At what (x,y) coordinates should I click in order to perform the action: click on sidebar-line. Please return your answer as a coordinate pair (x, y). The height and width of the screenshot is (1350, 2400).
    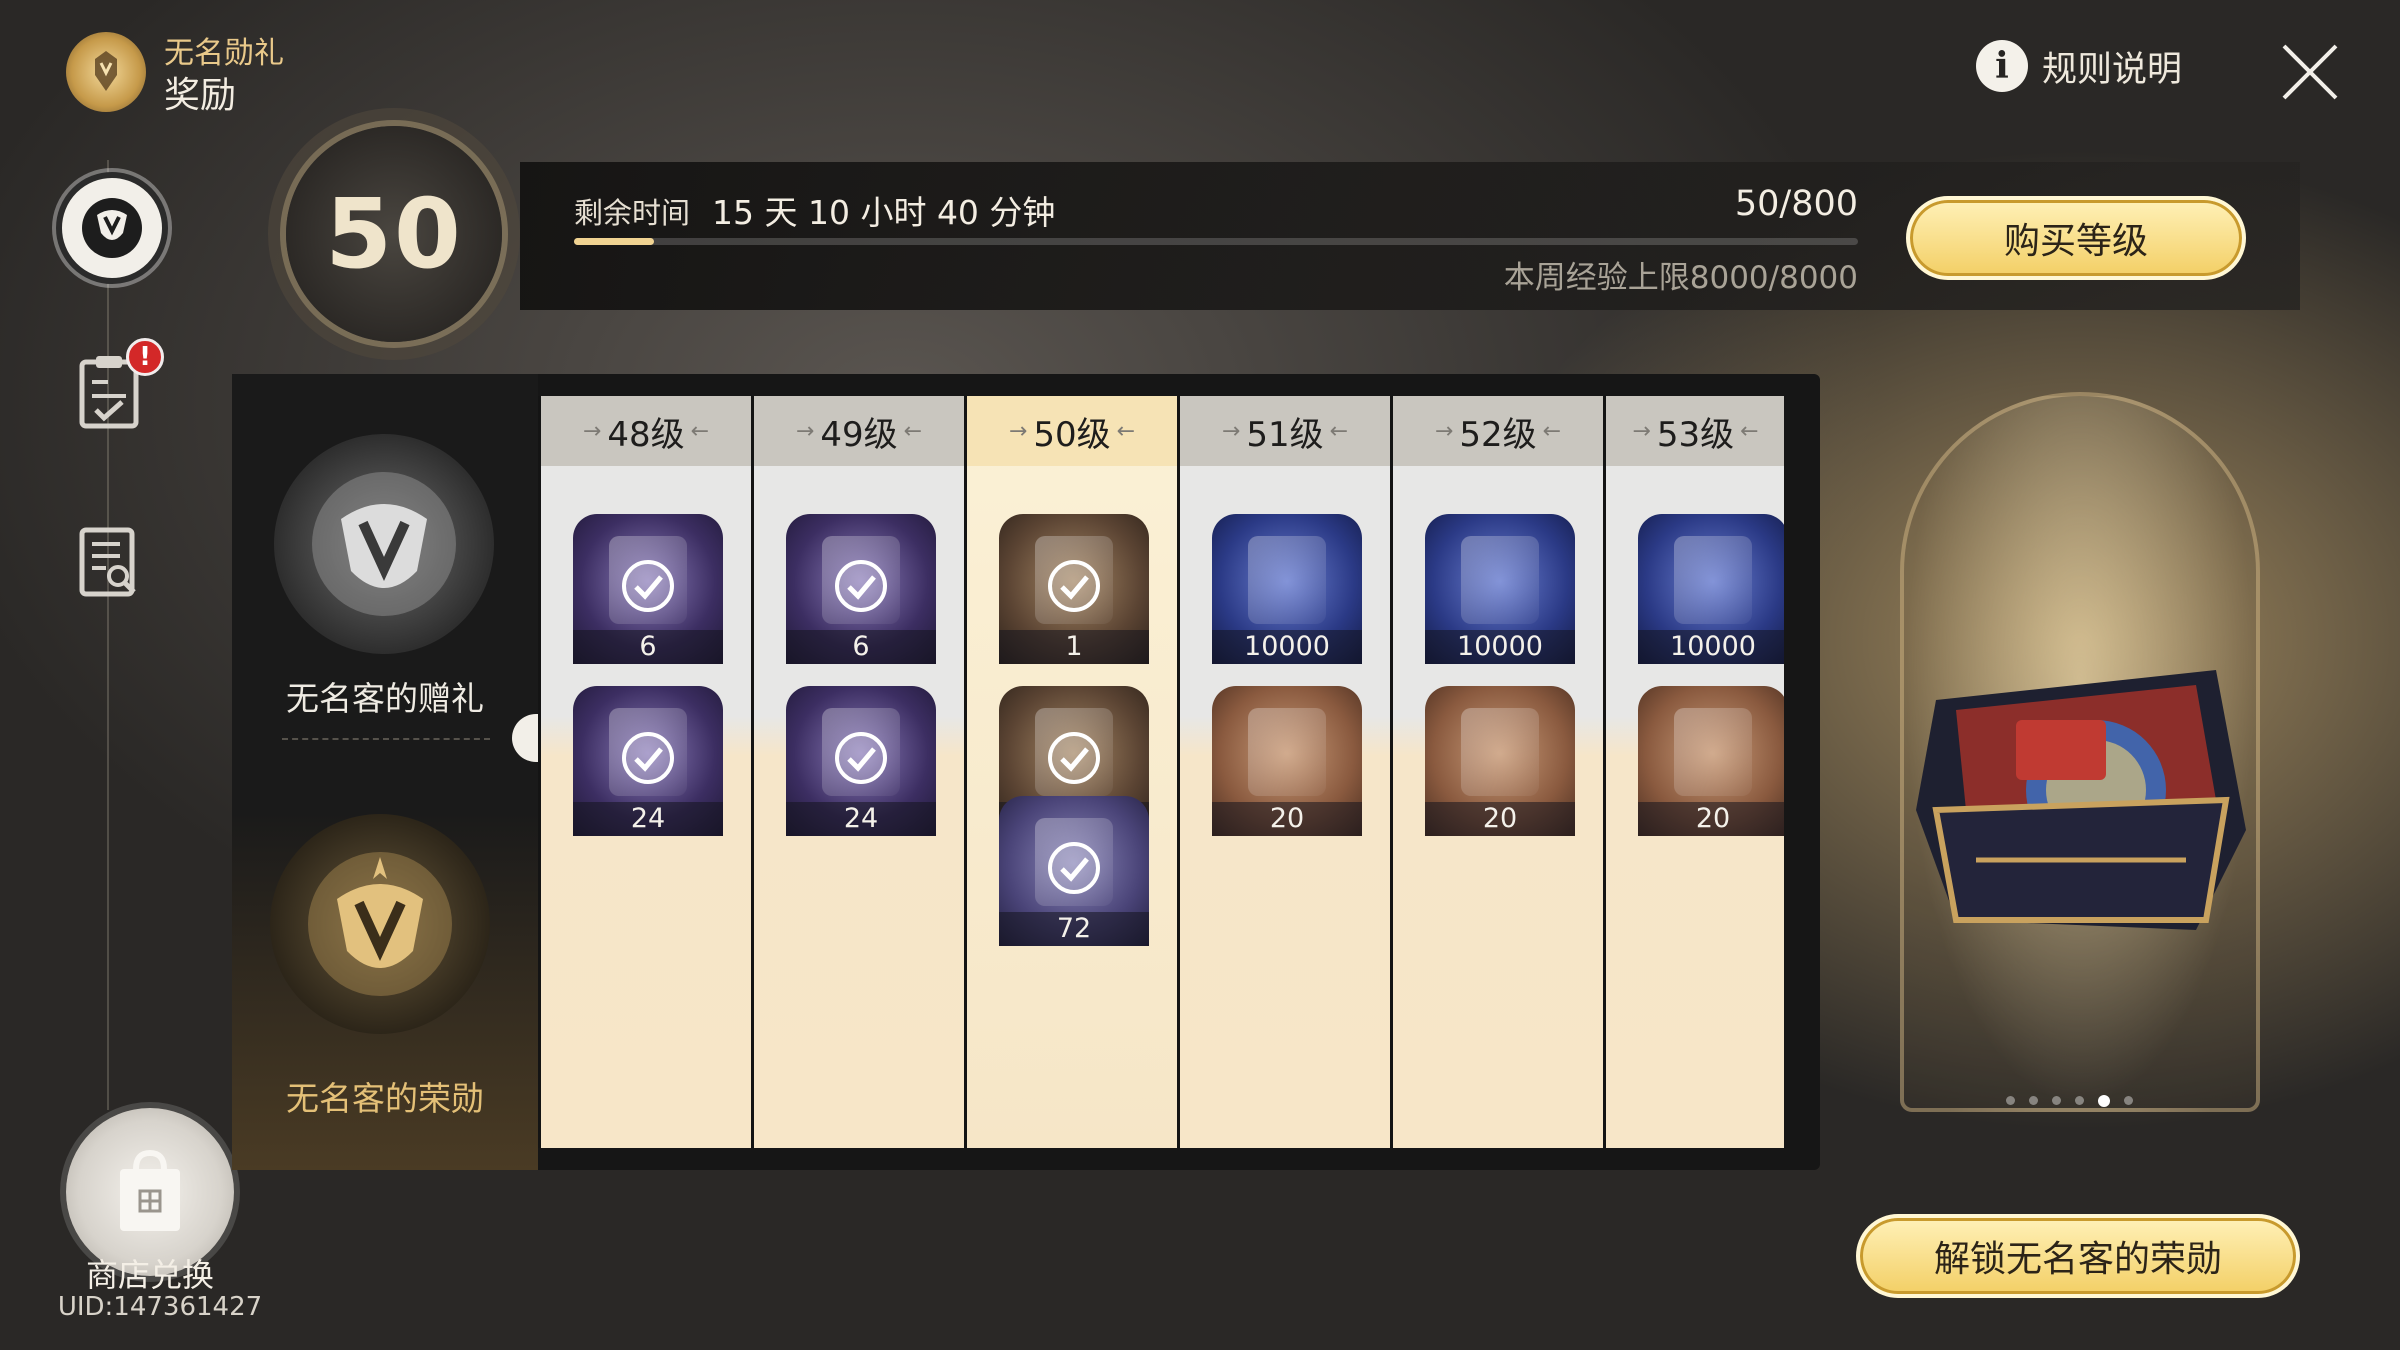
    Looking at the image, I should click on (108, 635).